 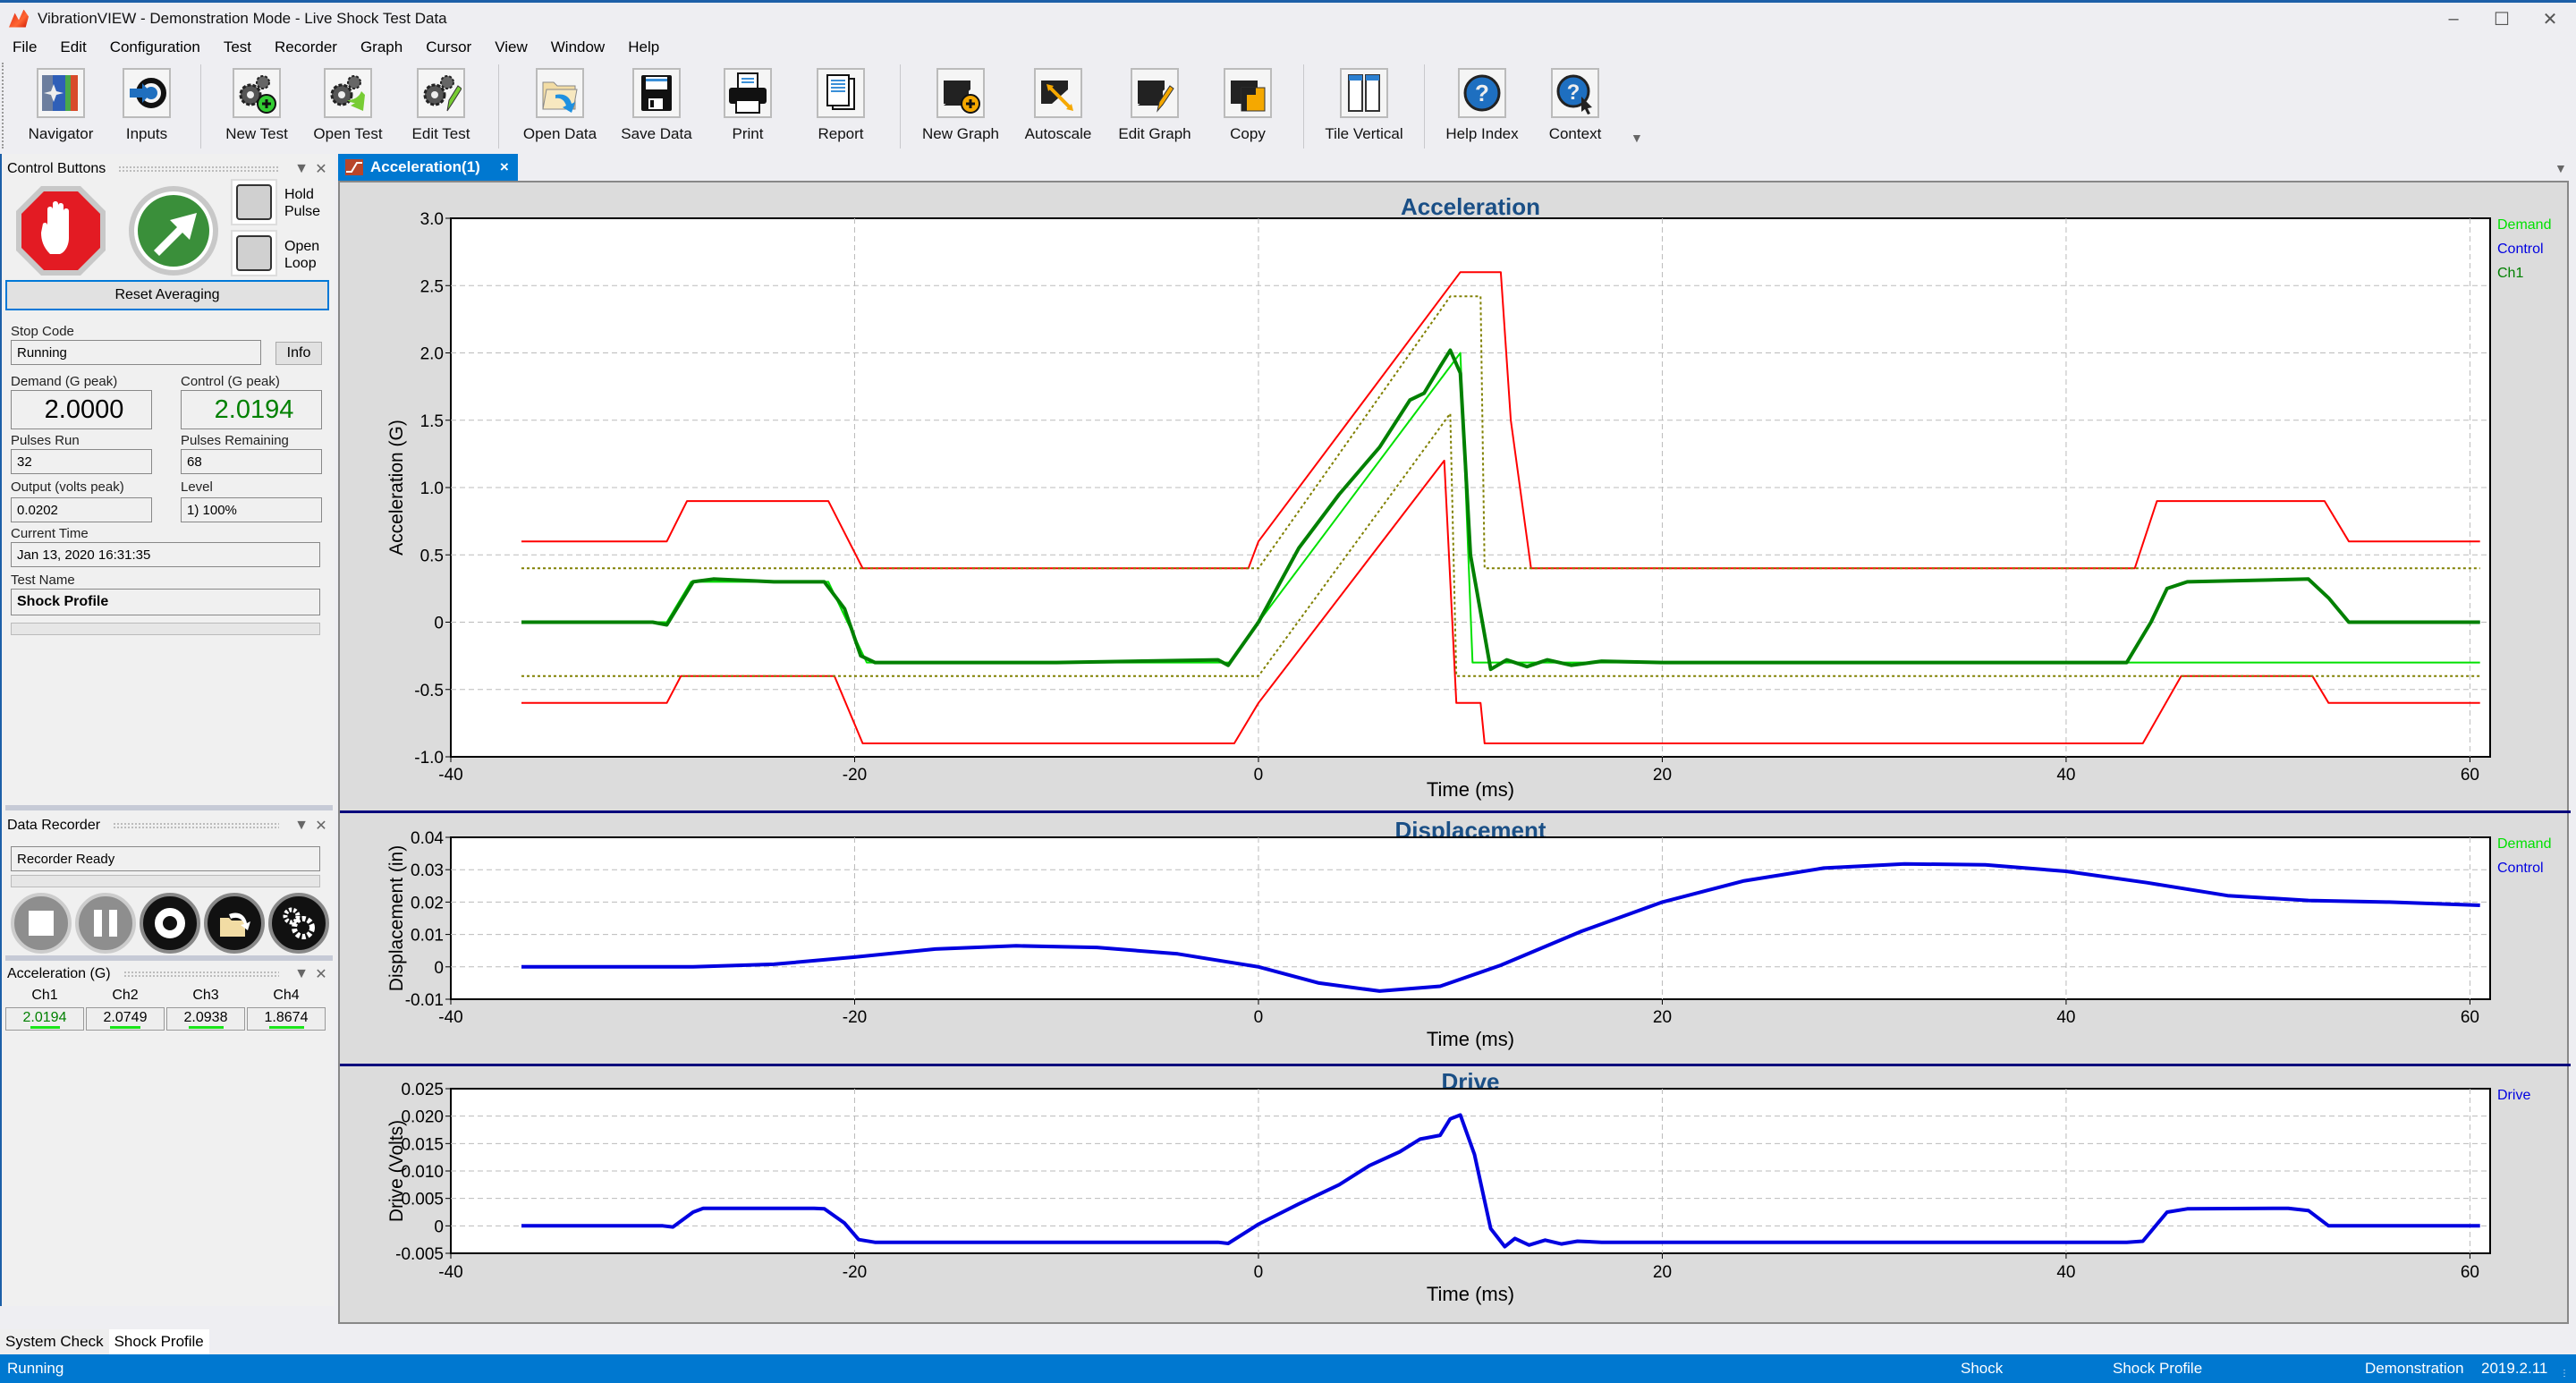 I want to click on tab-acceleration: Acceleration(1) ×, so click(x=428, y=168).